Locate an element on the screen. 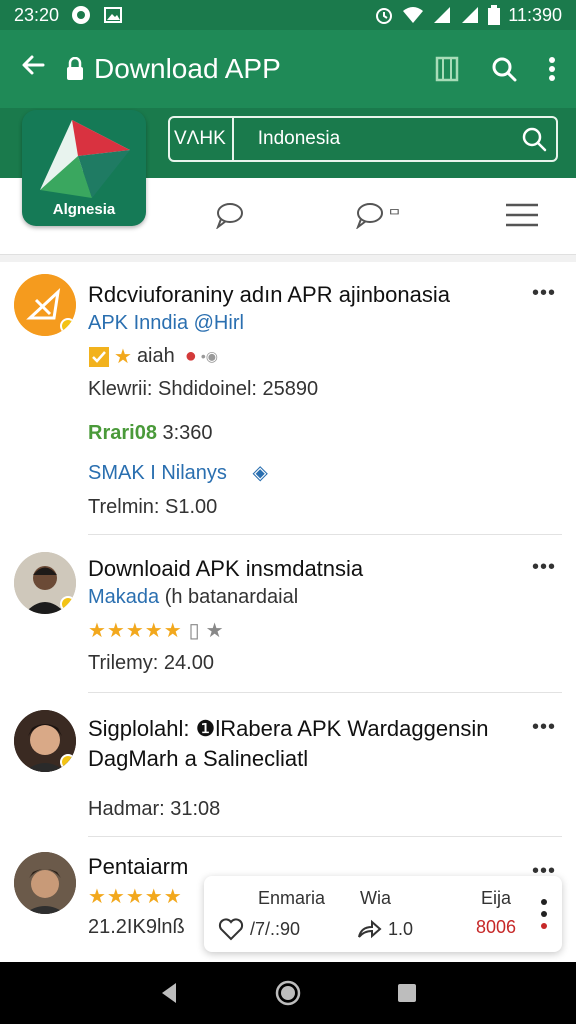  page-title: Download APP is located at coordinates (187, 68).